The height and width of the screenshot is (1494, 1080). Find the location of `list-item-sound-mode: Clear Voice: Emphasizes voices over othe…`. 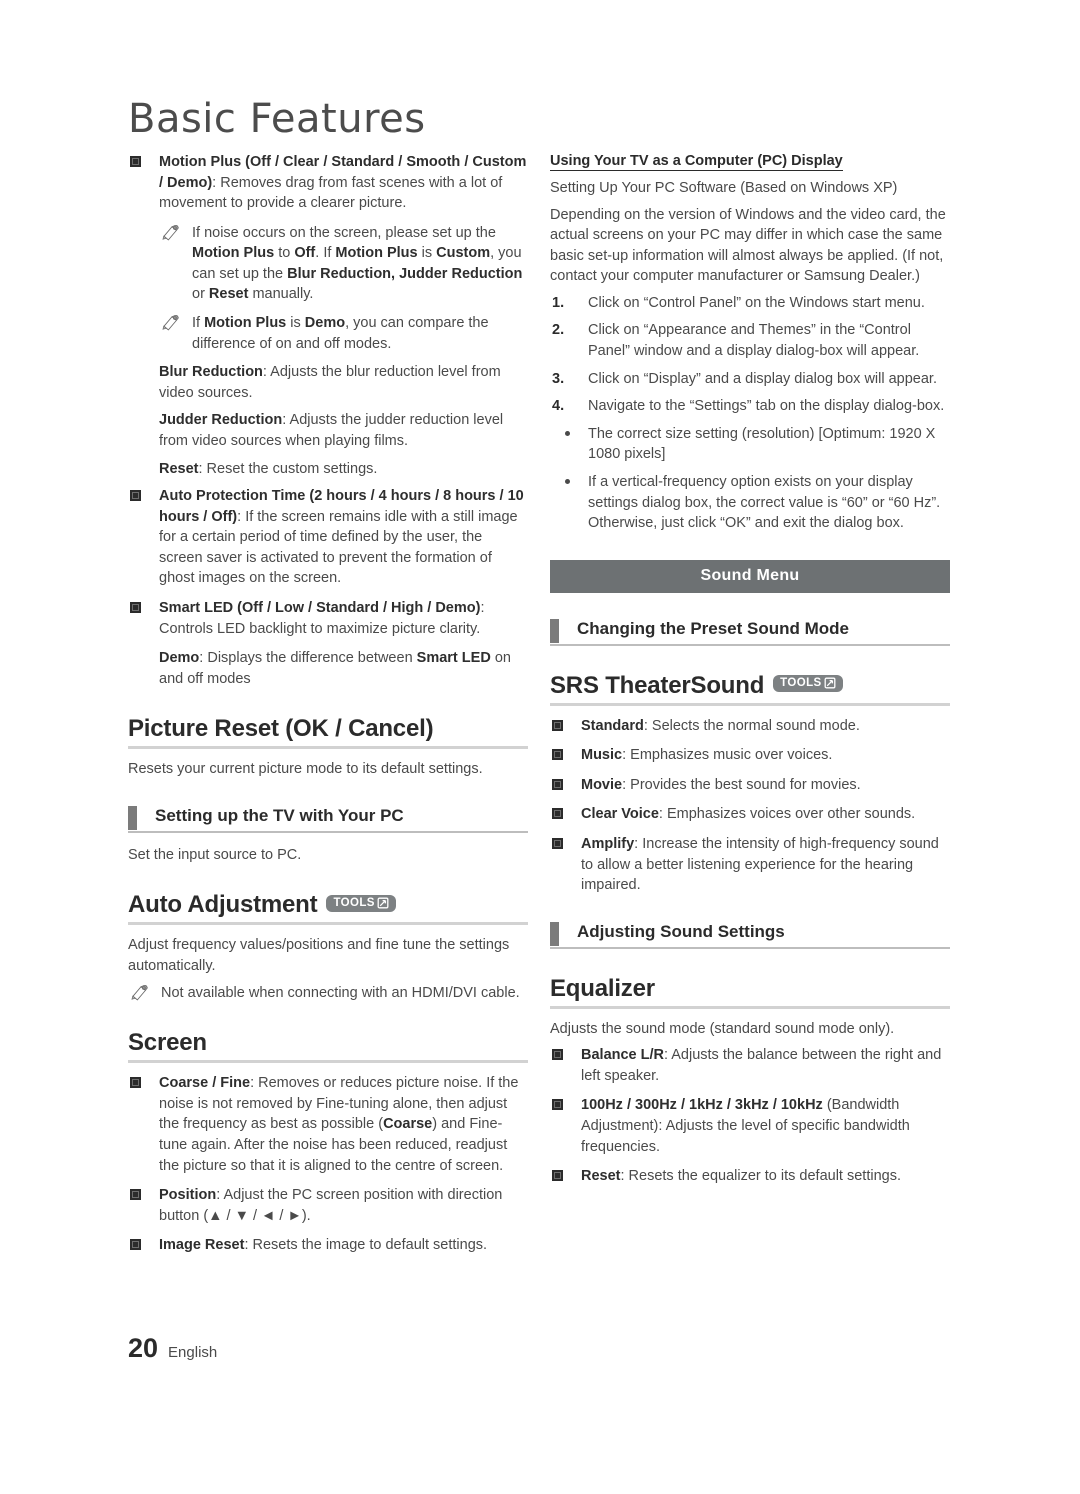

list-item-sound-mode: Clear Voice: Emphasizes voices over othe… is located at coordinates (750, 814).